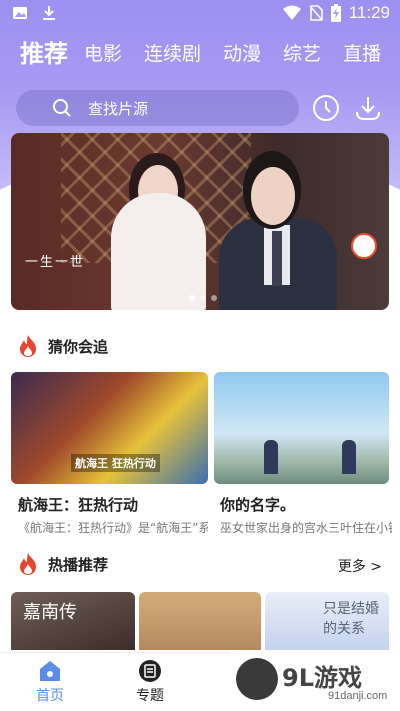 The width and height of the screenshot is (400, 711). What do you see at coordinates (335, 13) in the screenshot?
I see `battery-charging-icon` at bounding box center [335, 13].